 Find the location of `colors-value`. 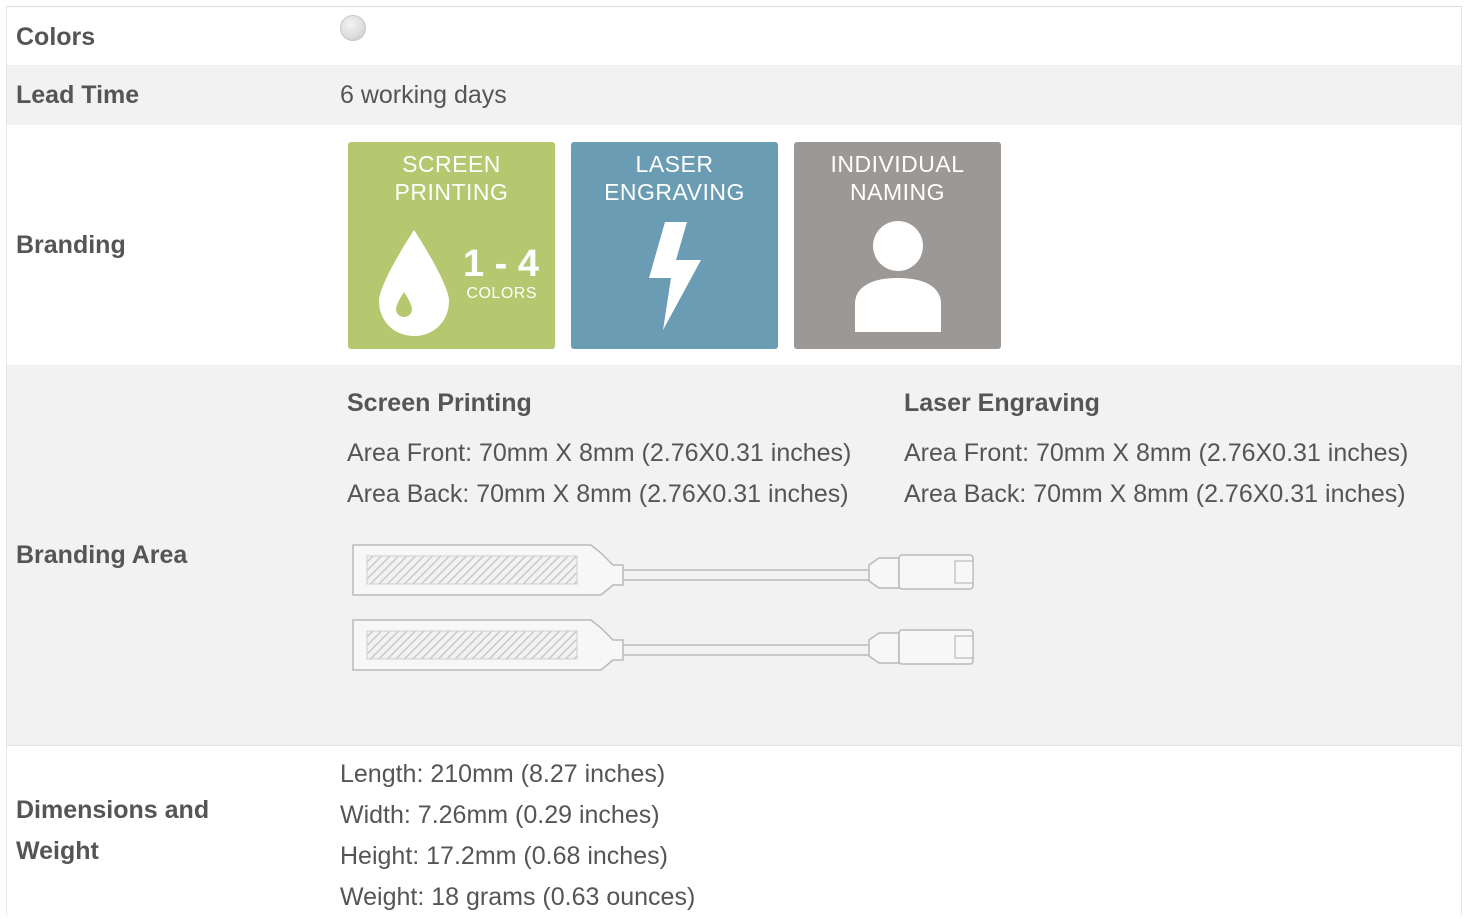

colors-value is located at coordinates (896, 36).